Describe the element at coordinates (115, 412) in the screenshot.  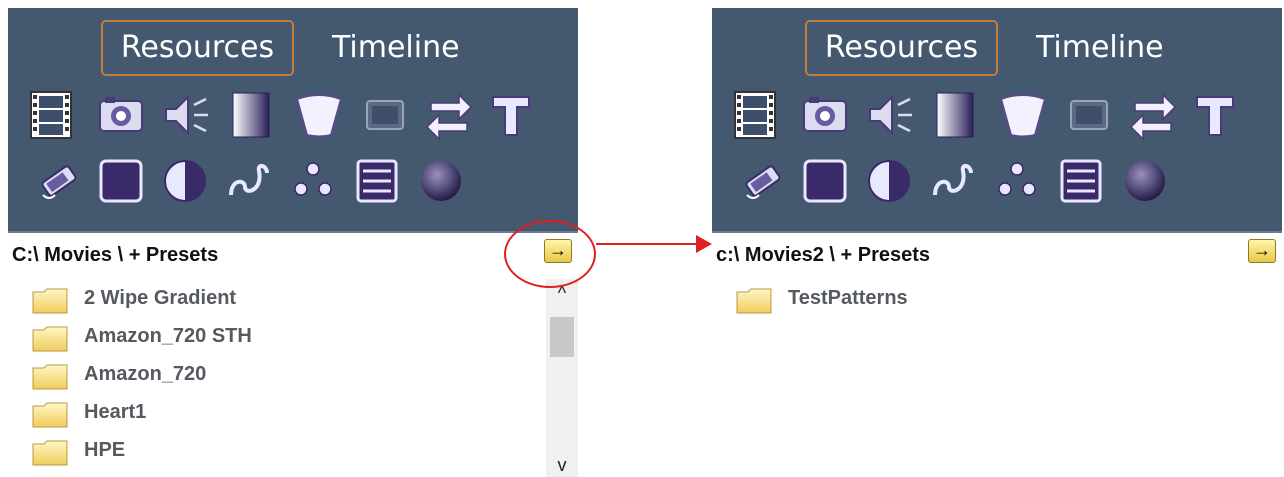
I see `folder-name: Heart1` at that location.